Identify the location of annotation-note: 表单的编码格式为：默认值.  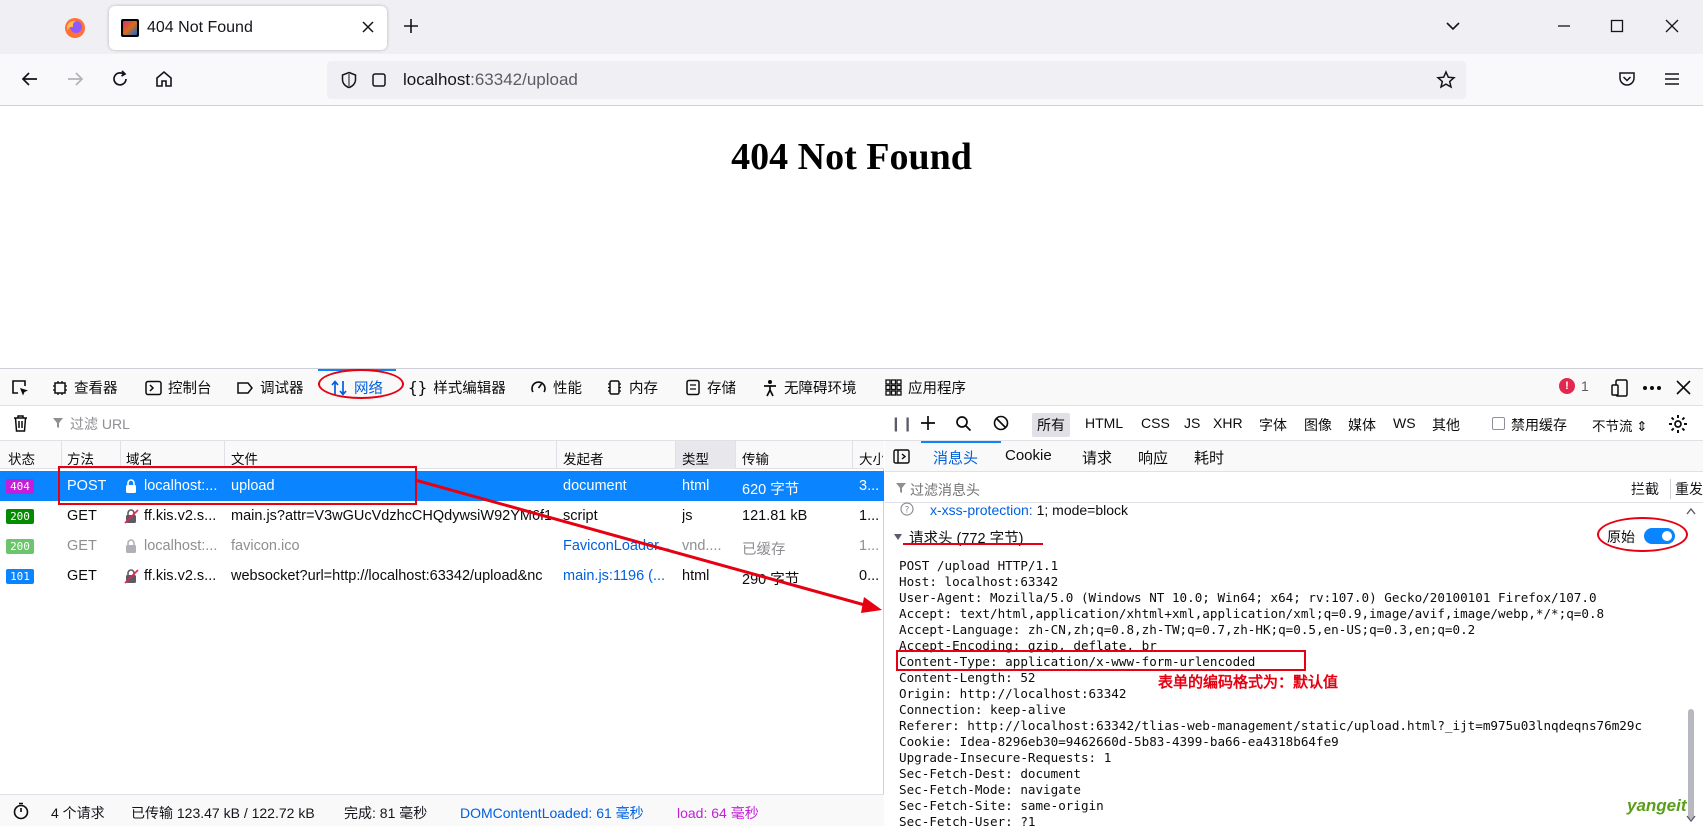
(1248, 682).